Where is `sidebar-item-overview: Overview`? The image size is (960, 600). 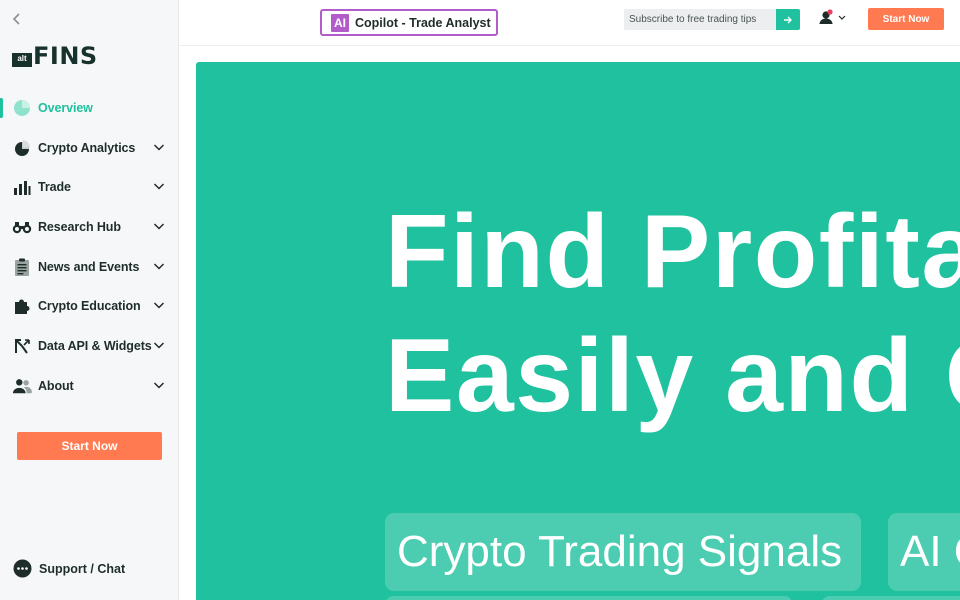
sidebar-item-overview: Overview is located at coordinates (89, 108).